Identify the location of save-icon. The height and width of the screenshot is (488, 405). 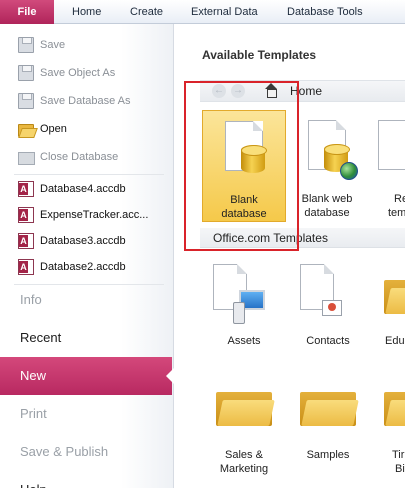
(26, 45).